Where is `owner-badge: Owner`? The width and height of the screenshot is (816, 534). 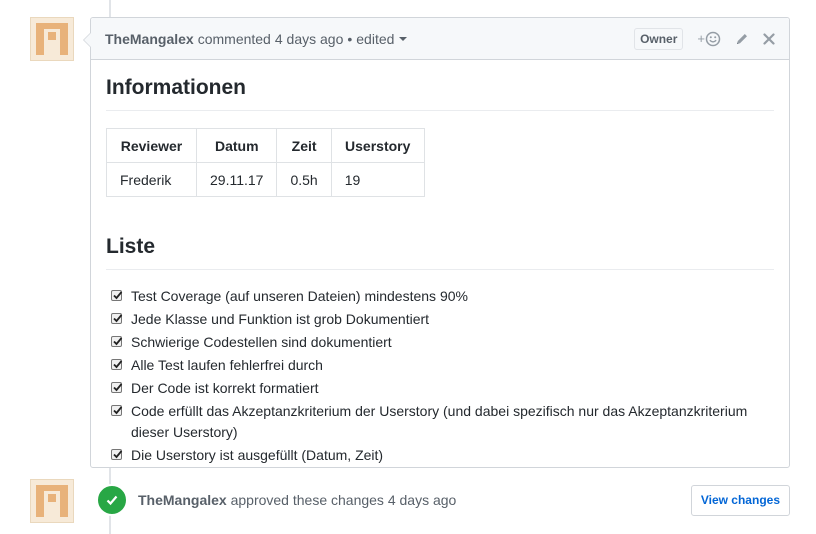
owner-badge: Owner is located at coordinates (659, 38).